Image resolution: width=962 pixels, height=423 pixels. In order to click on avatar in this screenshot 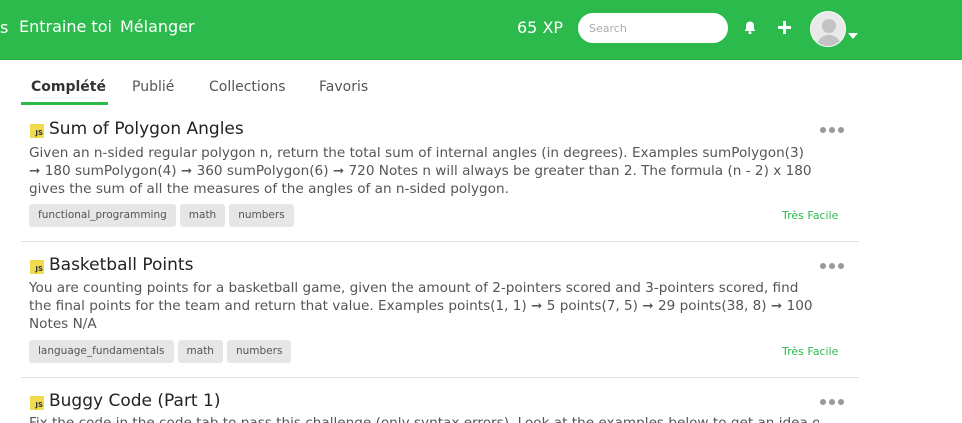, I will do `click(828, 29)`.